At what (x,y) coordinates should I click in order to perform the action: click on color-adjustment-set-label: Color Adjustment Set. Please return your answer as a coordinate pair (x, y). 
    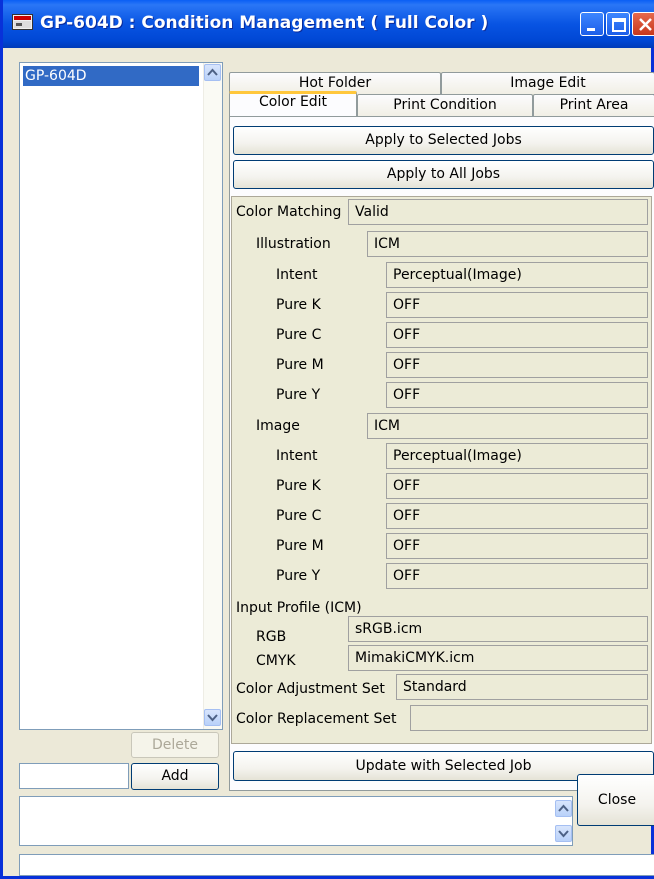
    Looking at the image, I should click on (310, 689).